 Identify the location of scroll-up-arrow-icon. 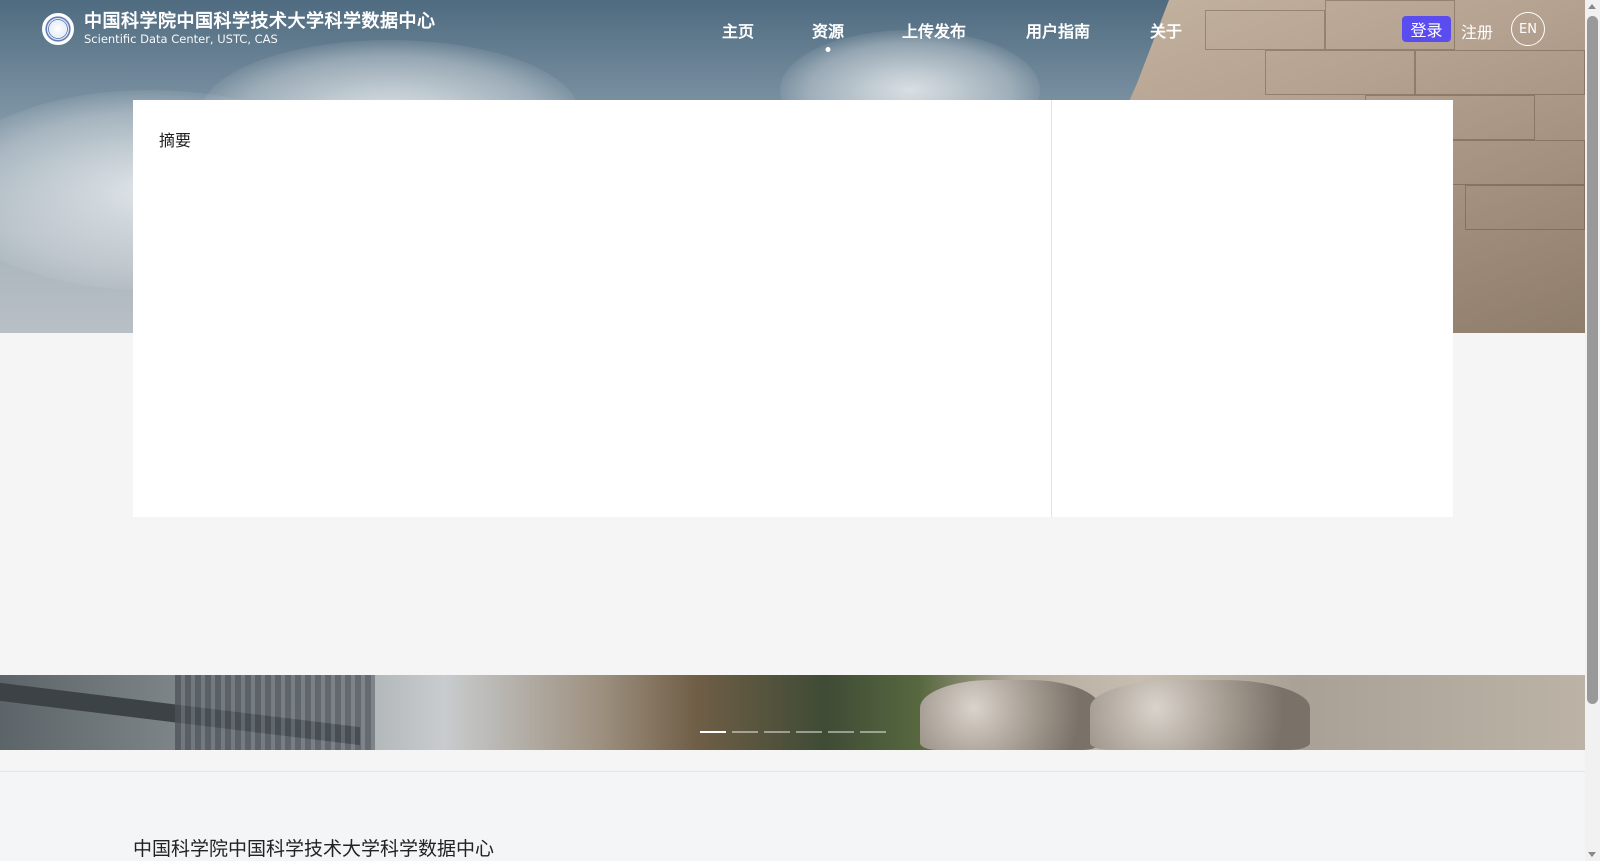
(1592, 6).